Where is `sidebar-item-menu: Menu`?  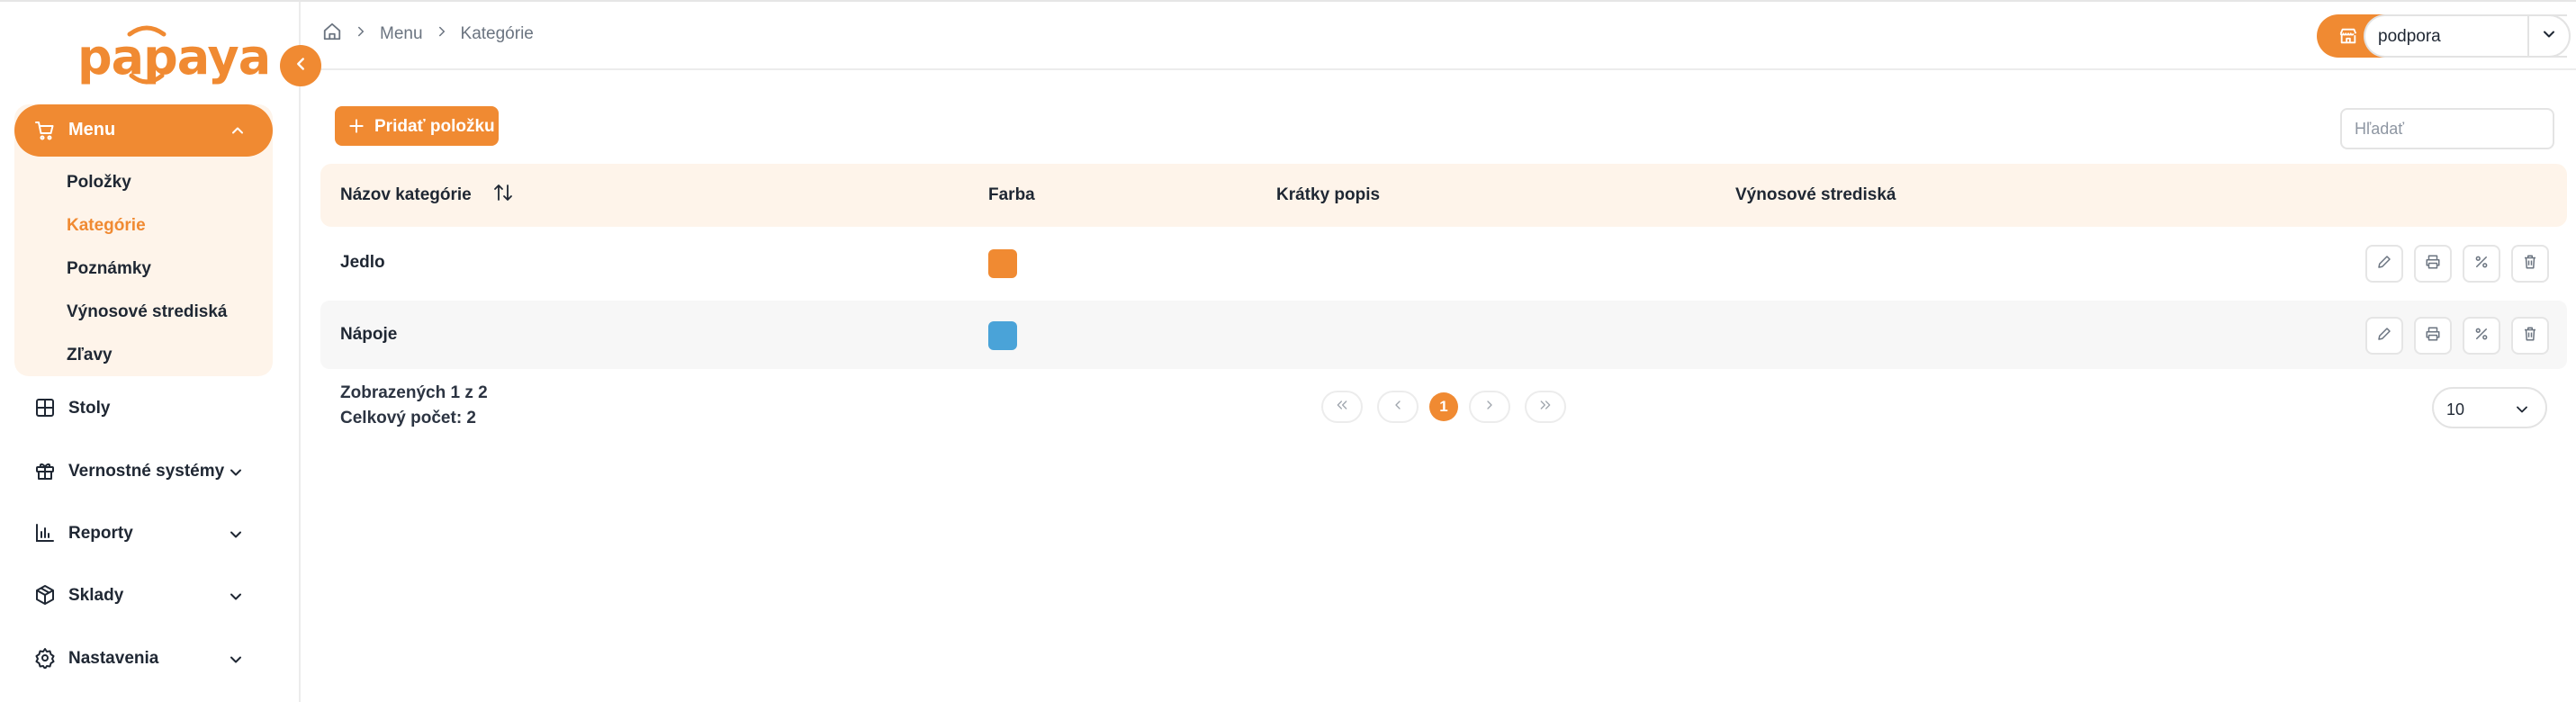
sidebar-item-menu: Menu is located at coordinates (143, 130).